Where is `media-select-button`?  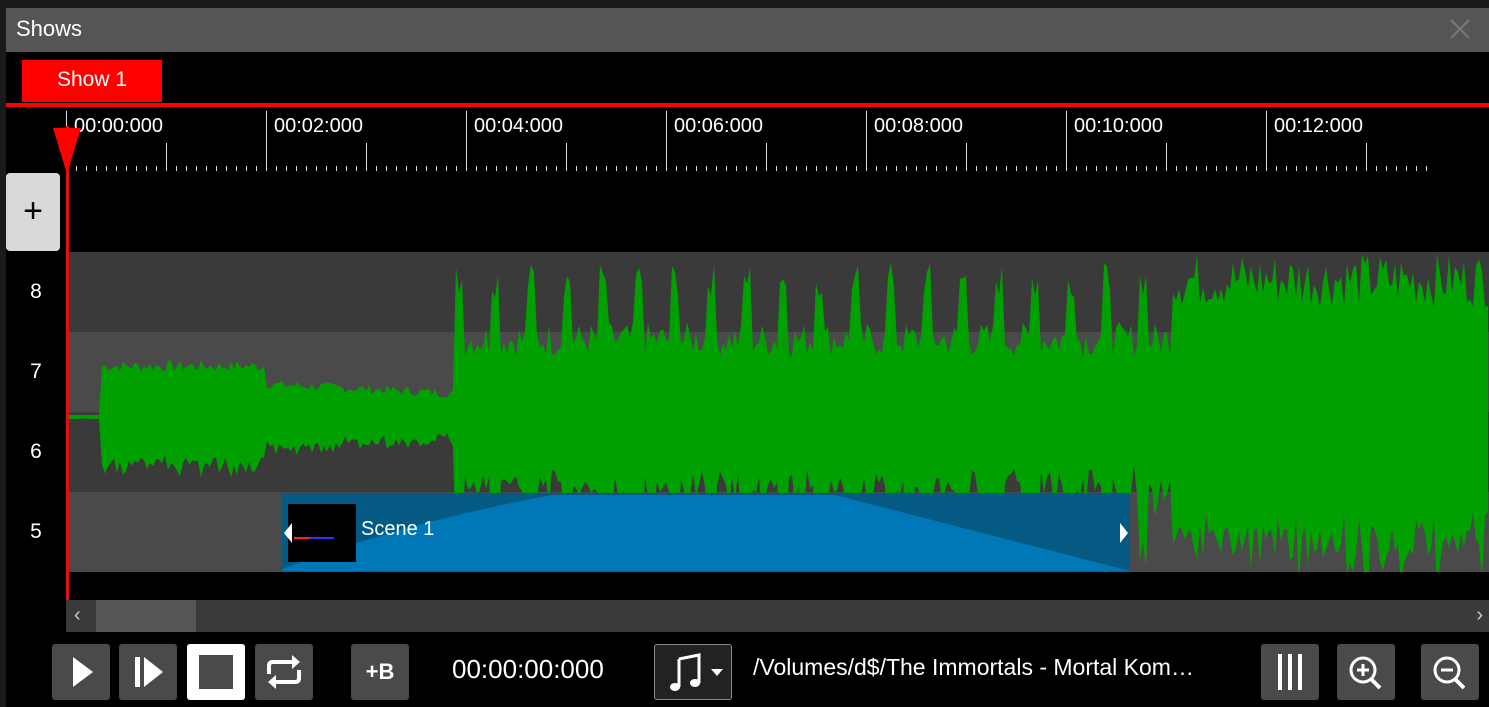 media-select-button is located at coordinates (693, 672).